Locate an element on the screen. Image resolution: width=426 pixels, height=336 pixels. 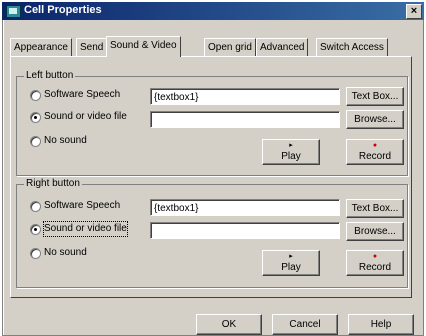
tab-send: Send is located at coordinates (92, 47).